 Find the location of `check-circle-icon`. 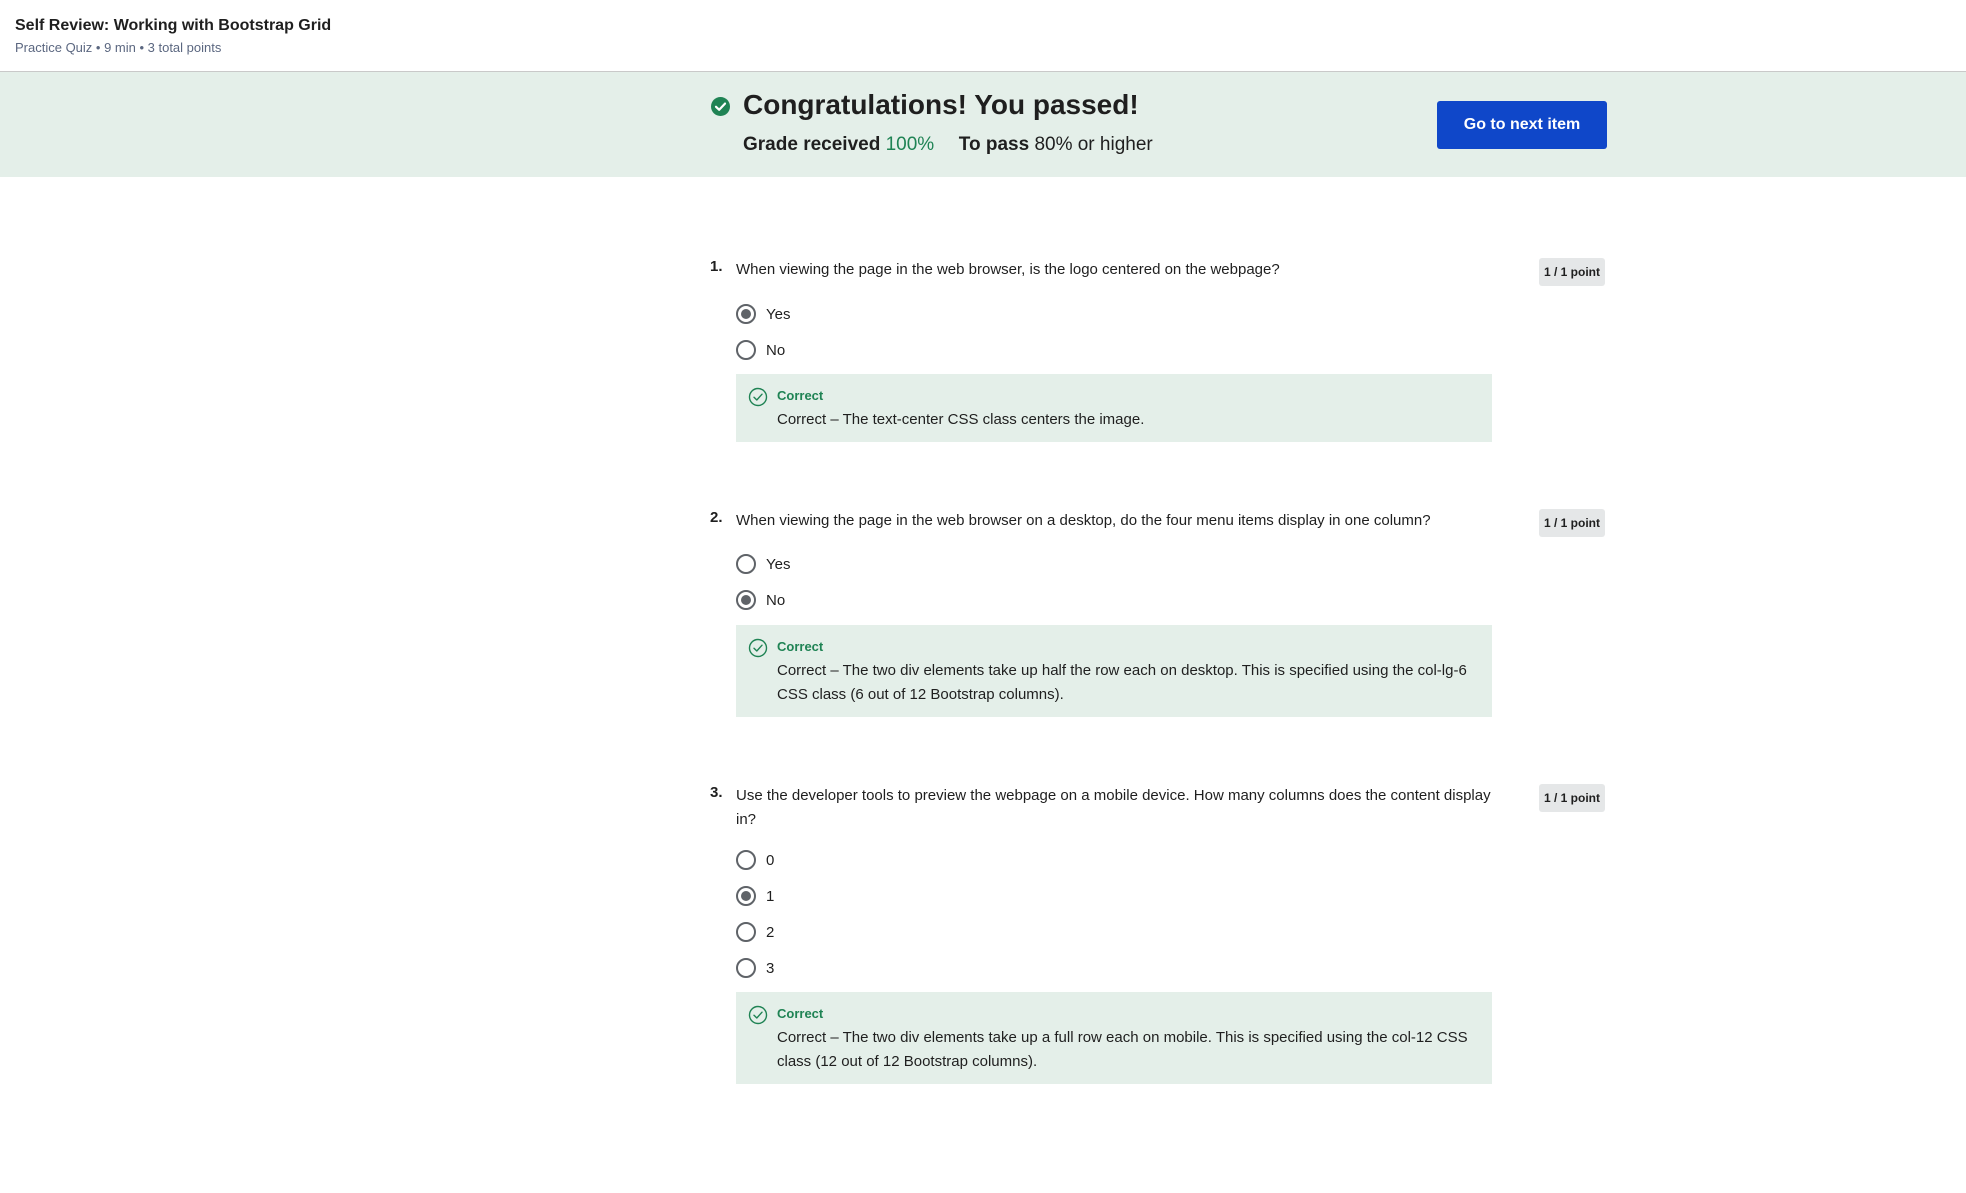

check-circle-icon is located at coordinates (720, 106).